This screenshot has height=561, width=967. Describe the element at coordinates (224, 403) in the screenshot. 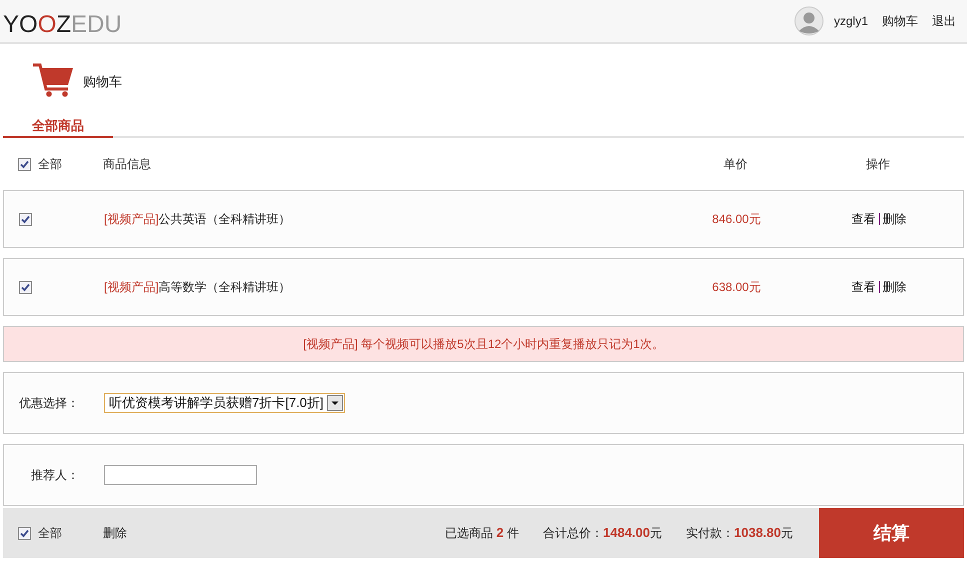

I see `discount-select: 听优资模考讲解学员获赠7折卡[7.0折]` at that location.